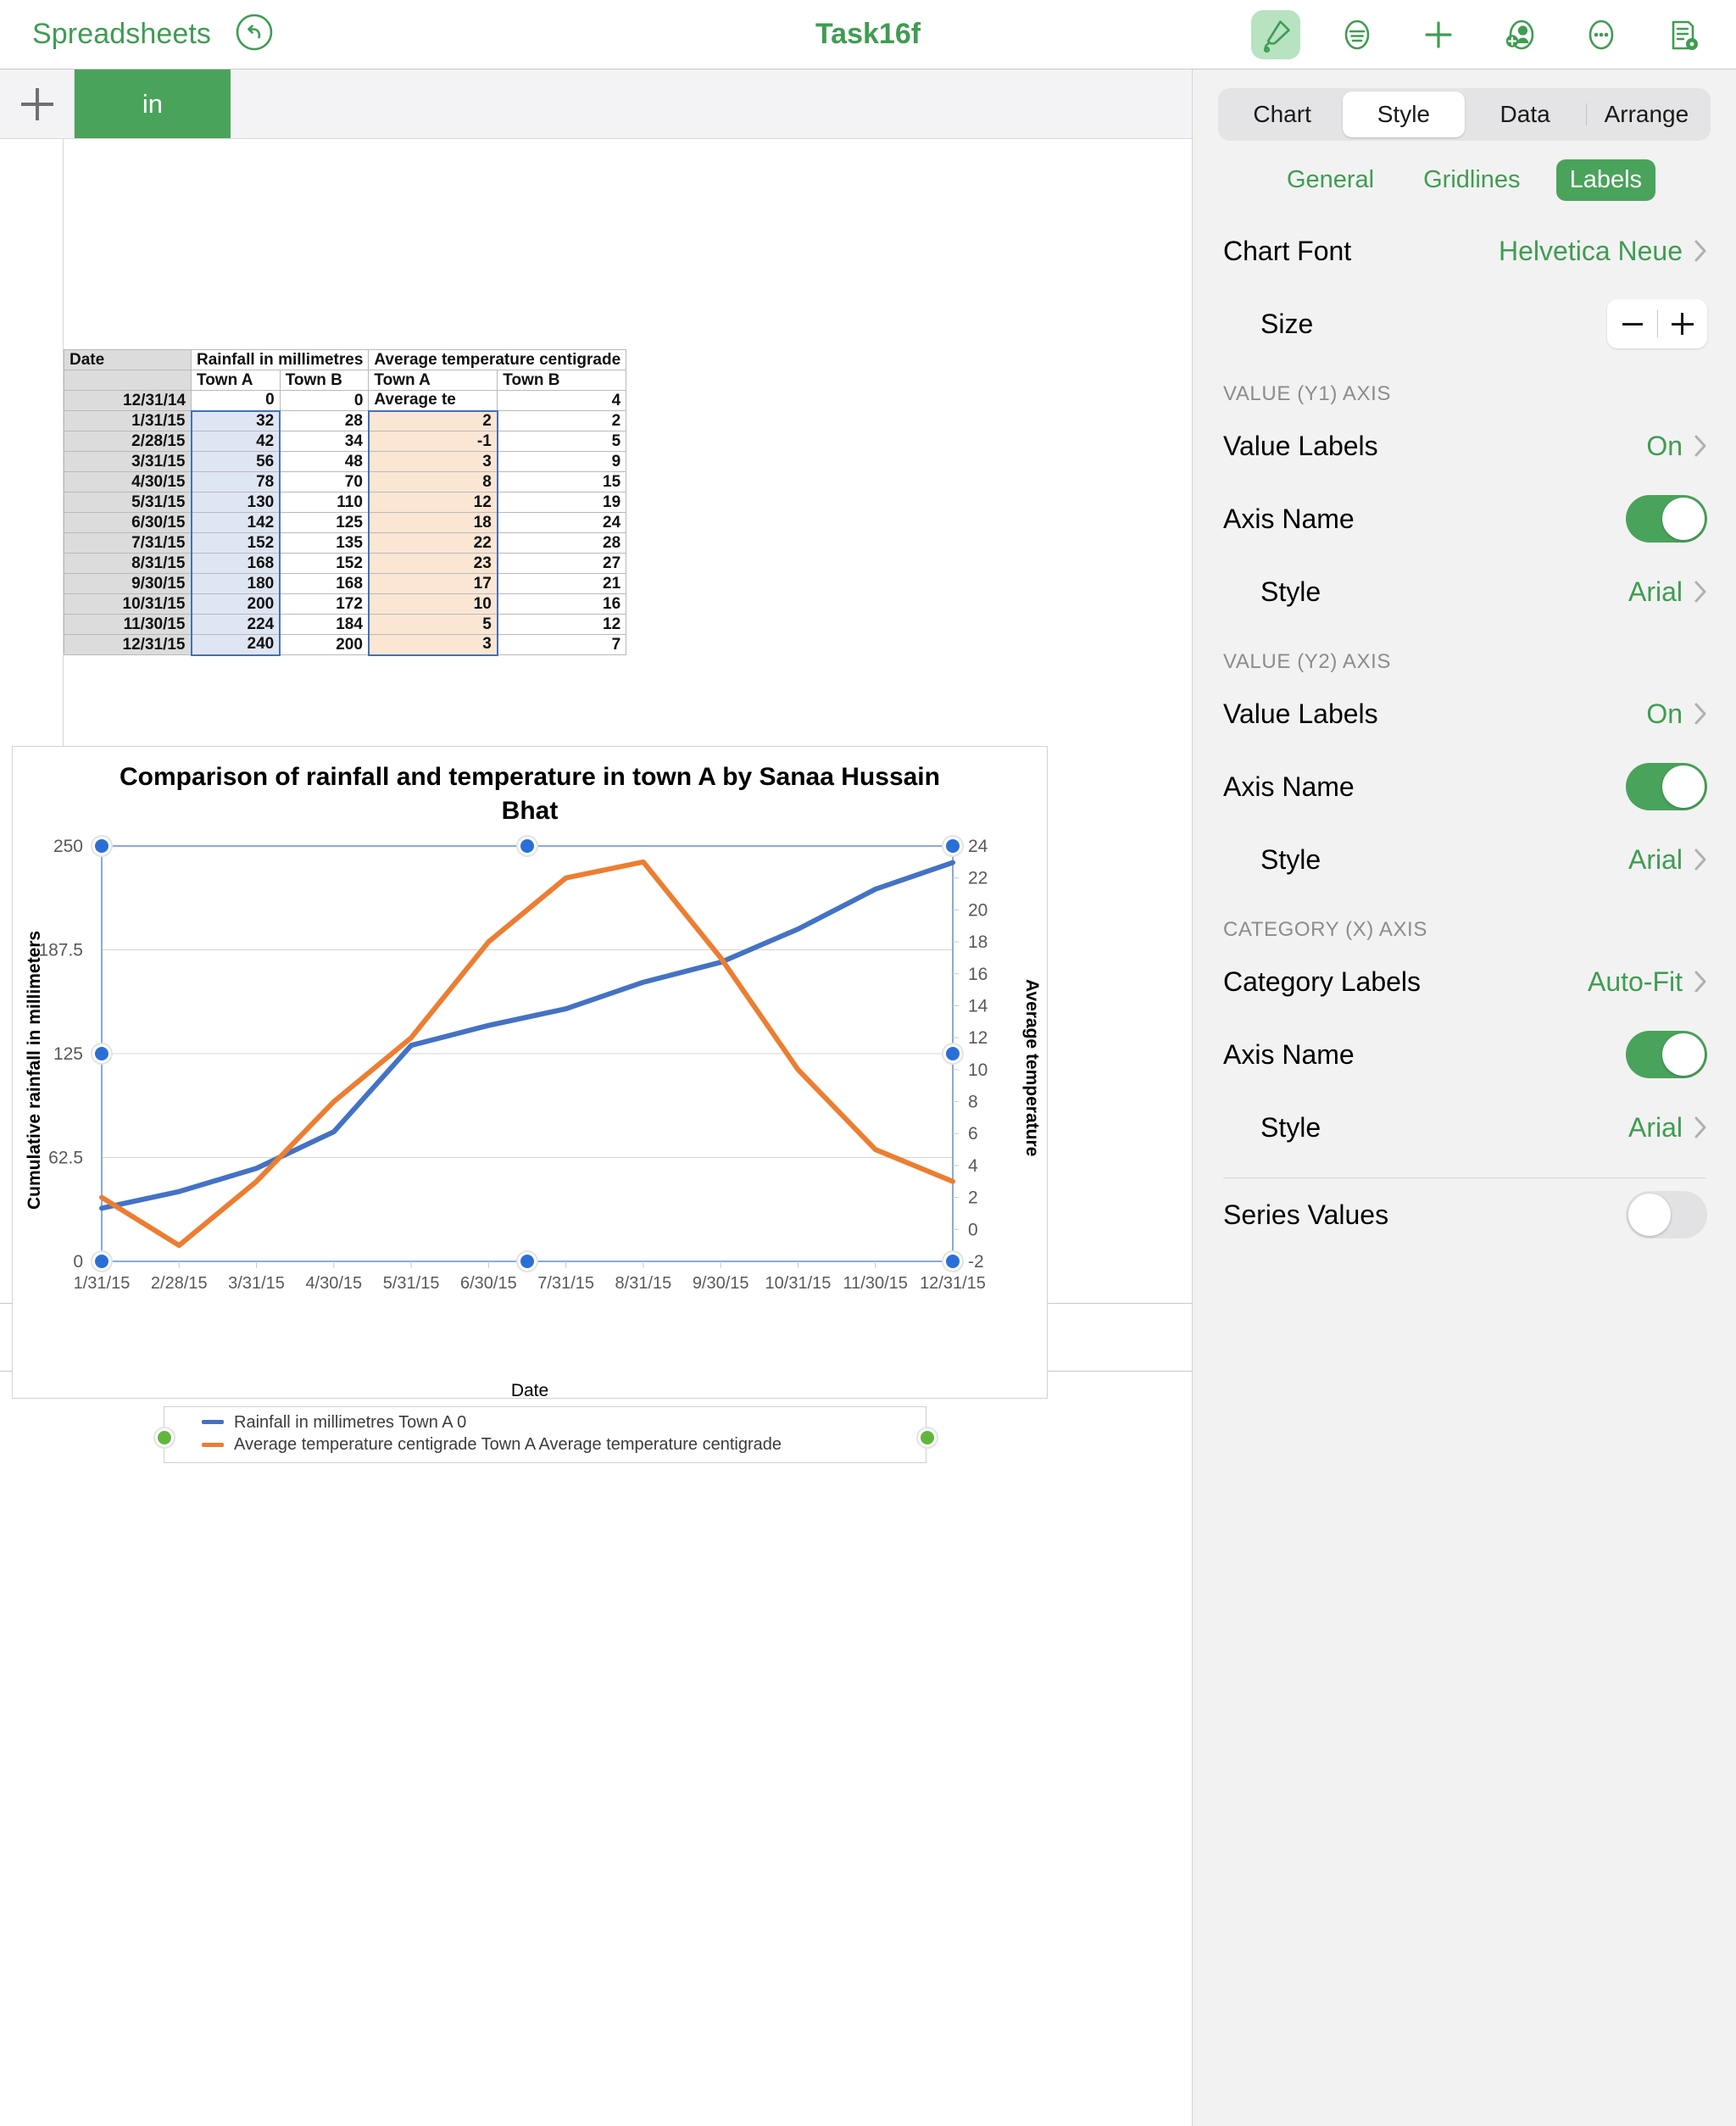 The image size is (1736, 2126). I want to click on cell-date: 7/31/15, so click(128, 543).